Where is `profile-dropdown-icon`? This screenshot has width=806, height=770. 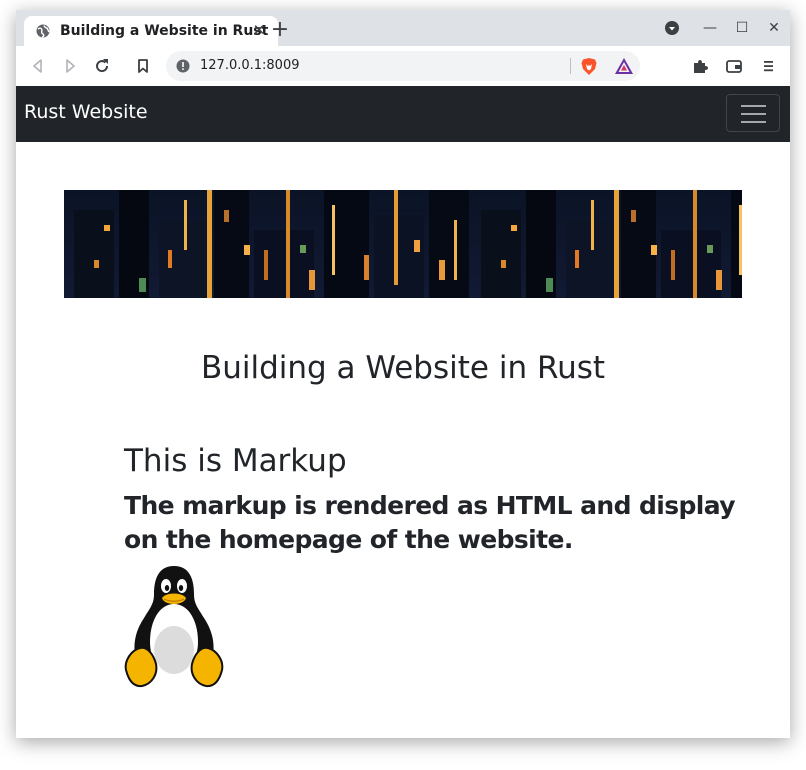 profile-dropdown-icon is located at coordinates (672, 28).